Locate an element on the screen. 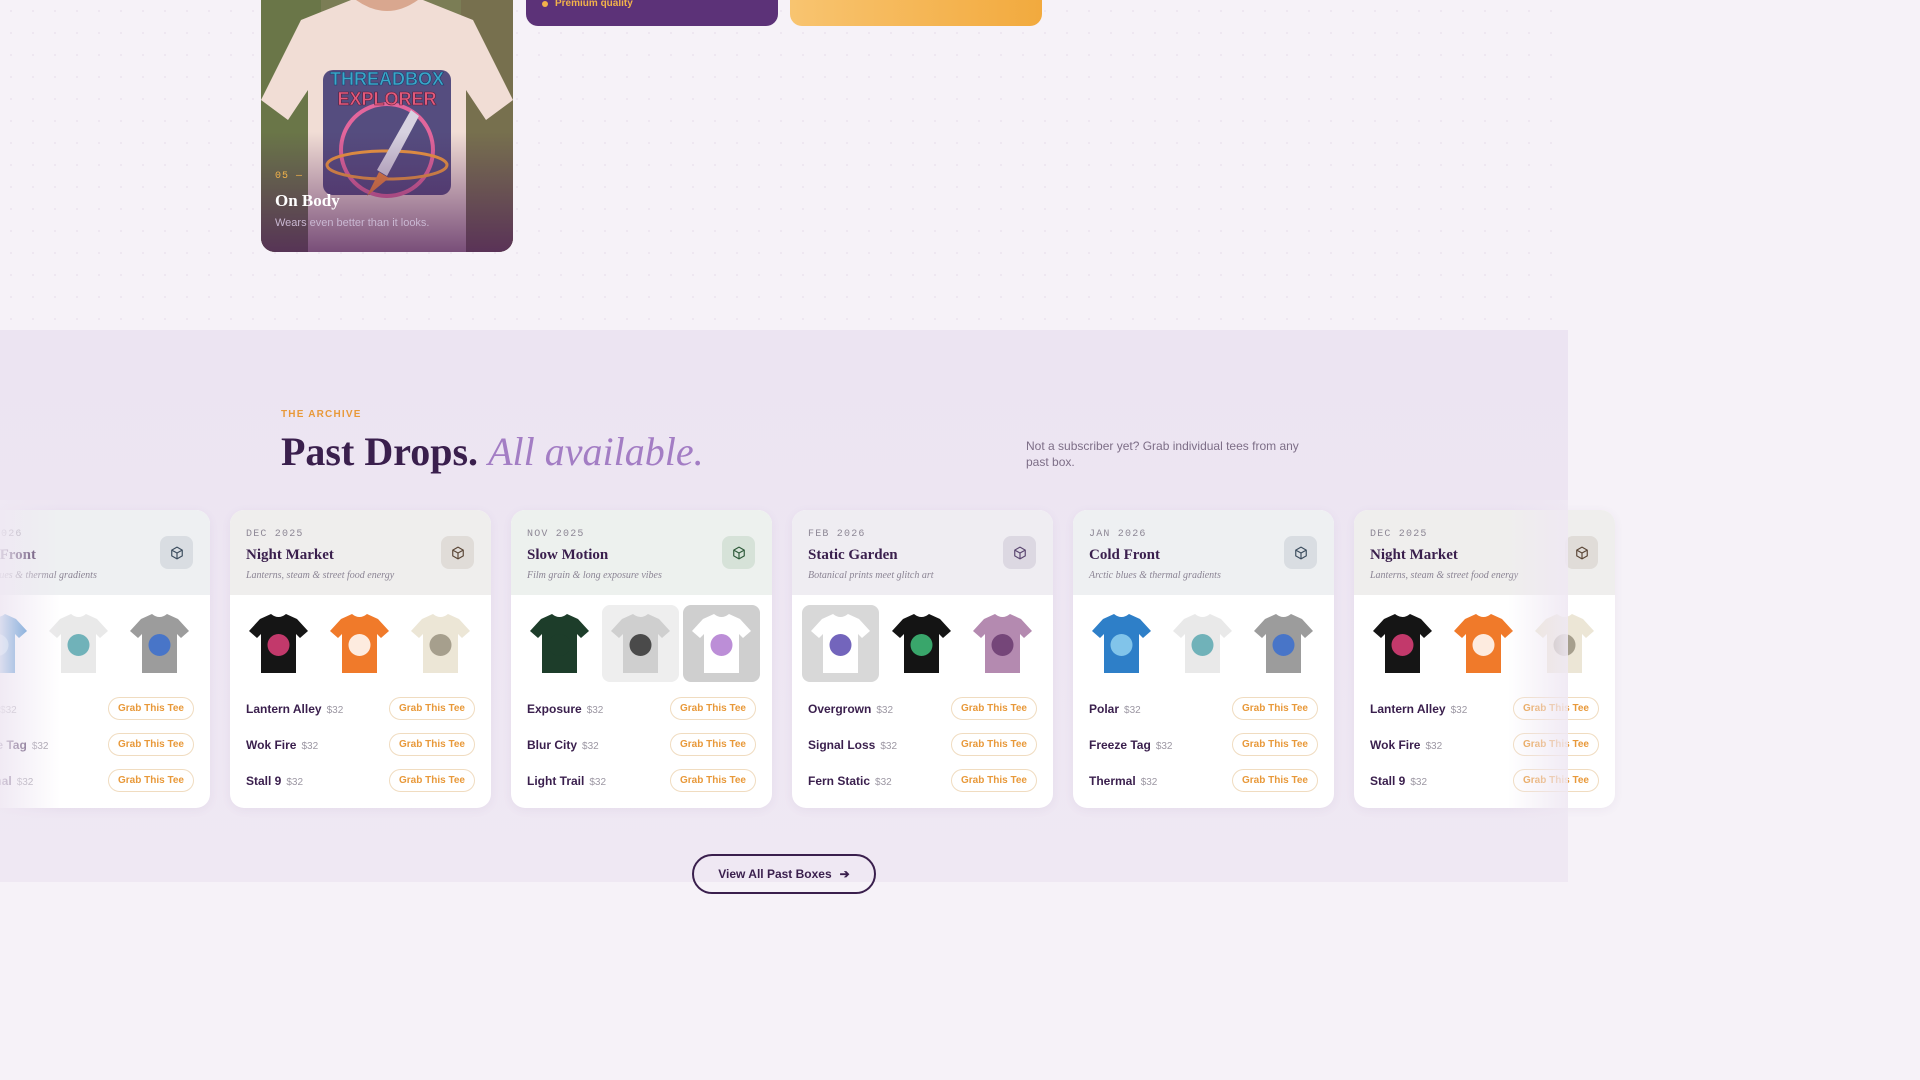 The image size is (1920, 1080). tee-name: Thermal $32 is located at coordinates (1123, 781).